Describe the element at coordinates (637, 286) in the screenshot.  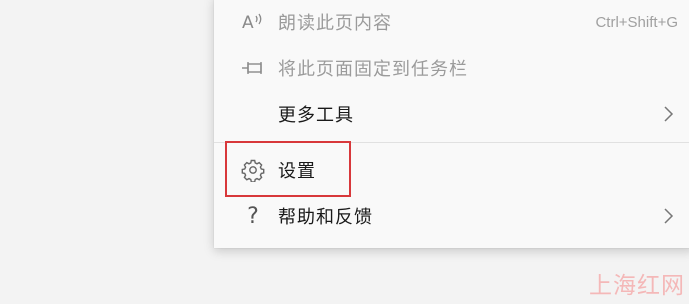
I see `watermark: 上海红网` at that location.